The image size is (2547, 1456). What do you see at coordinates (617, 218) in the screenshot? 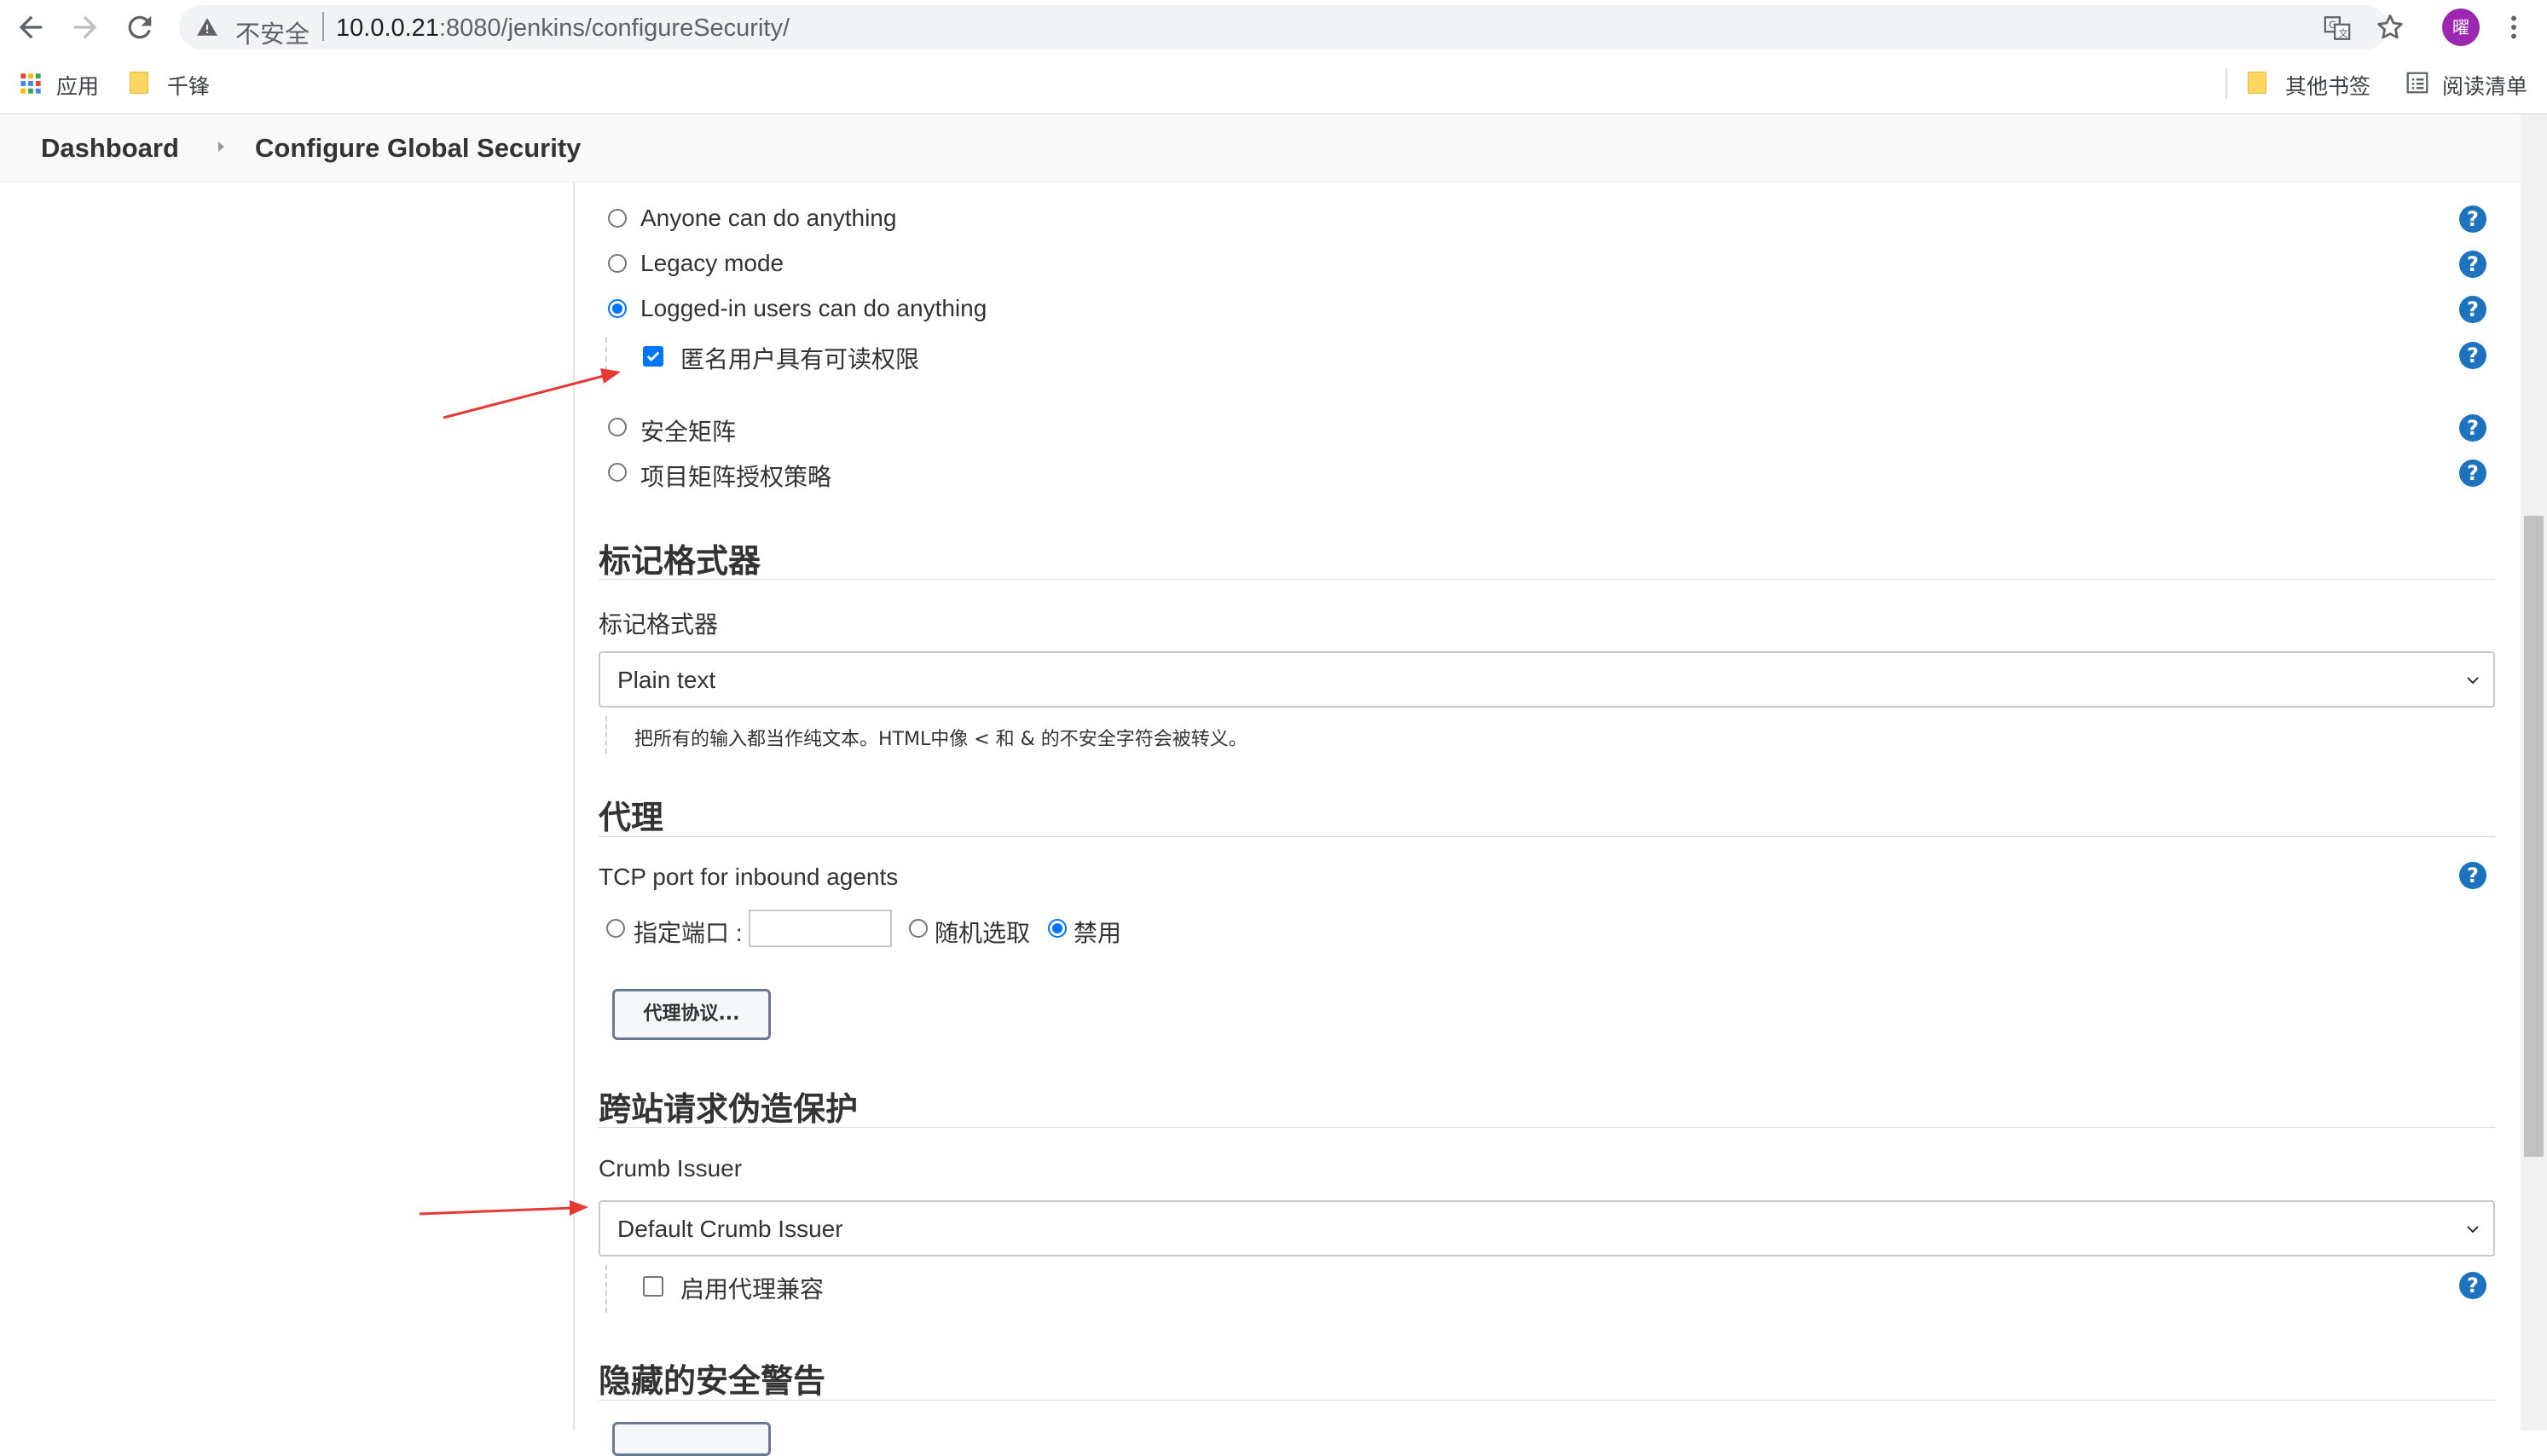
I see `radio-anyone` at bounding box center [617, 218].